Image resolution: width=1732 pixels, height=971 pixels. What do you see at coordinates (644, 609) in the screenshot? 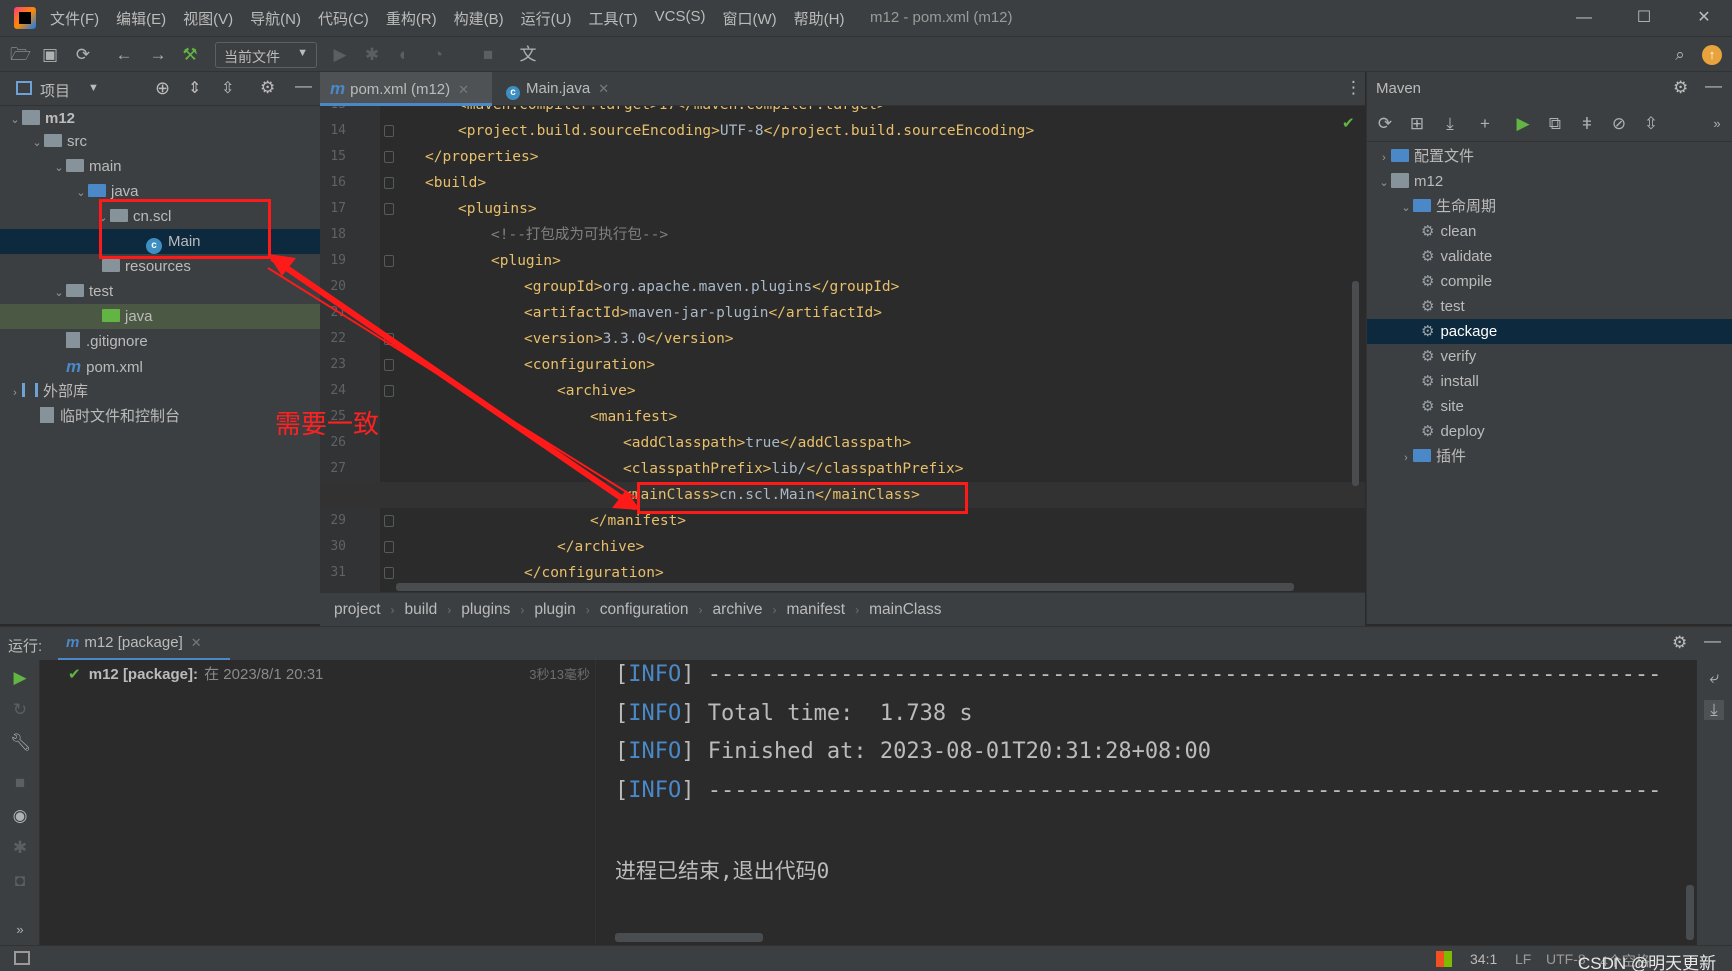
I see `breadcrumb-item: configuration` at bounding box center [644, 609].